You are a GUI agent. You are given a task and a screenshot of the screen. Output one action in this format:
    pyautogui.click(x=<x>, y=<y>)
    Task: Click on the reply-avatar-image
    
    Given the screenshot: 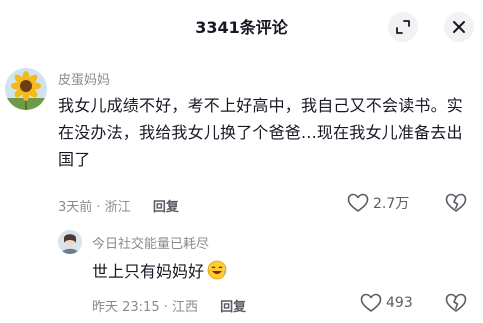 What is the action you would take?
    pyautogui.click(x=70, y=242)
    